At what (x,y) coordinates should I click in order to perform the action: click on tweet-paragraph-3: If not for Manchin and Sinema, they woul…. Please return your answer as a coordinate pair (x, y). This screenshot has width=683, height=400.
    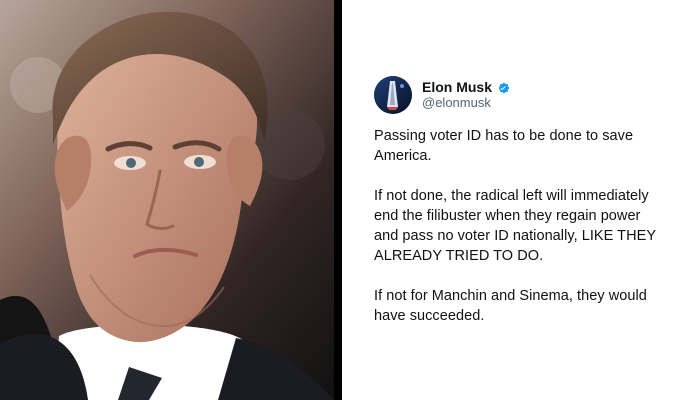
    Looking at the image, I should click on (510, 306).